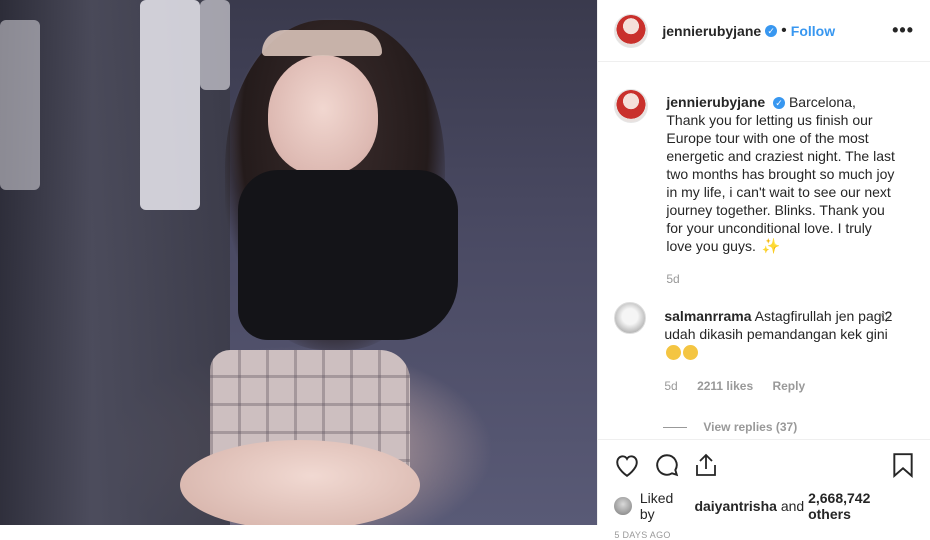 The height and width of the screenshot is (540, 930). What do you see at coordinates (631, 106) in the screenshot?
I see `caption-avatar` at bounding box center [631, 106].